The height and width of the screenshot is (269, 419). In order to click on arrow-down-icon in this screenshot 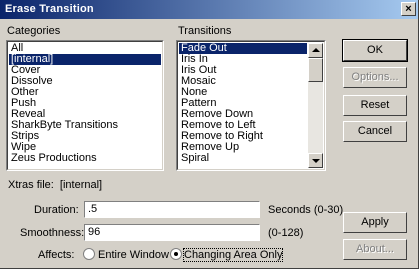, I will do `click(316, 161)`.